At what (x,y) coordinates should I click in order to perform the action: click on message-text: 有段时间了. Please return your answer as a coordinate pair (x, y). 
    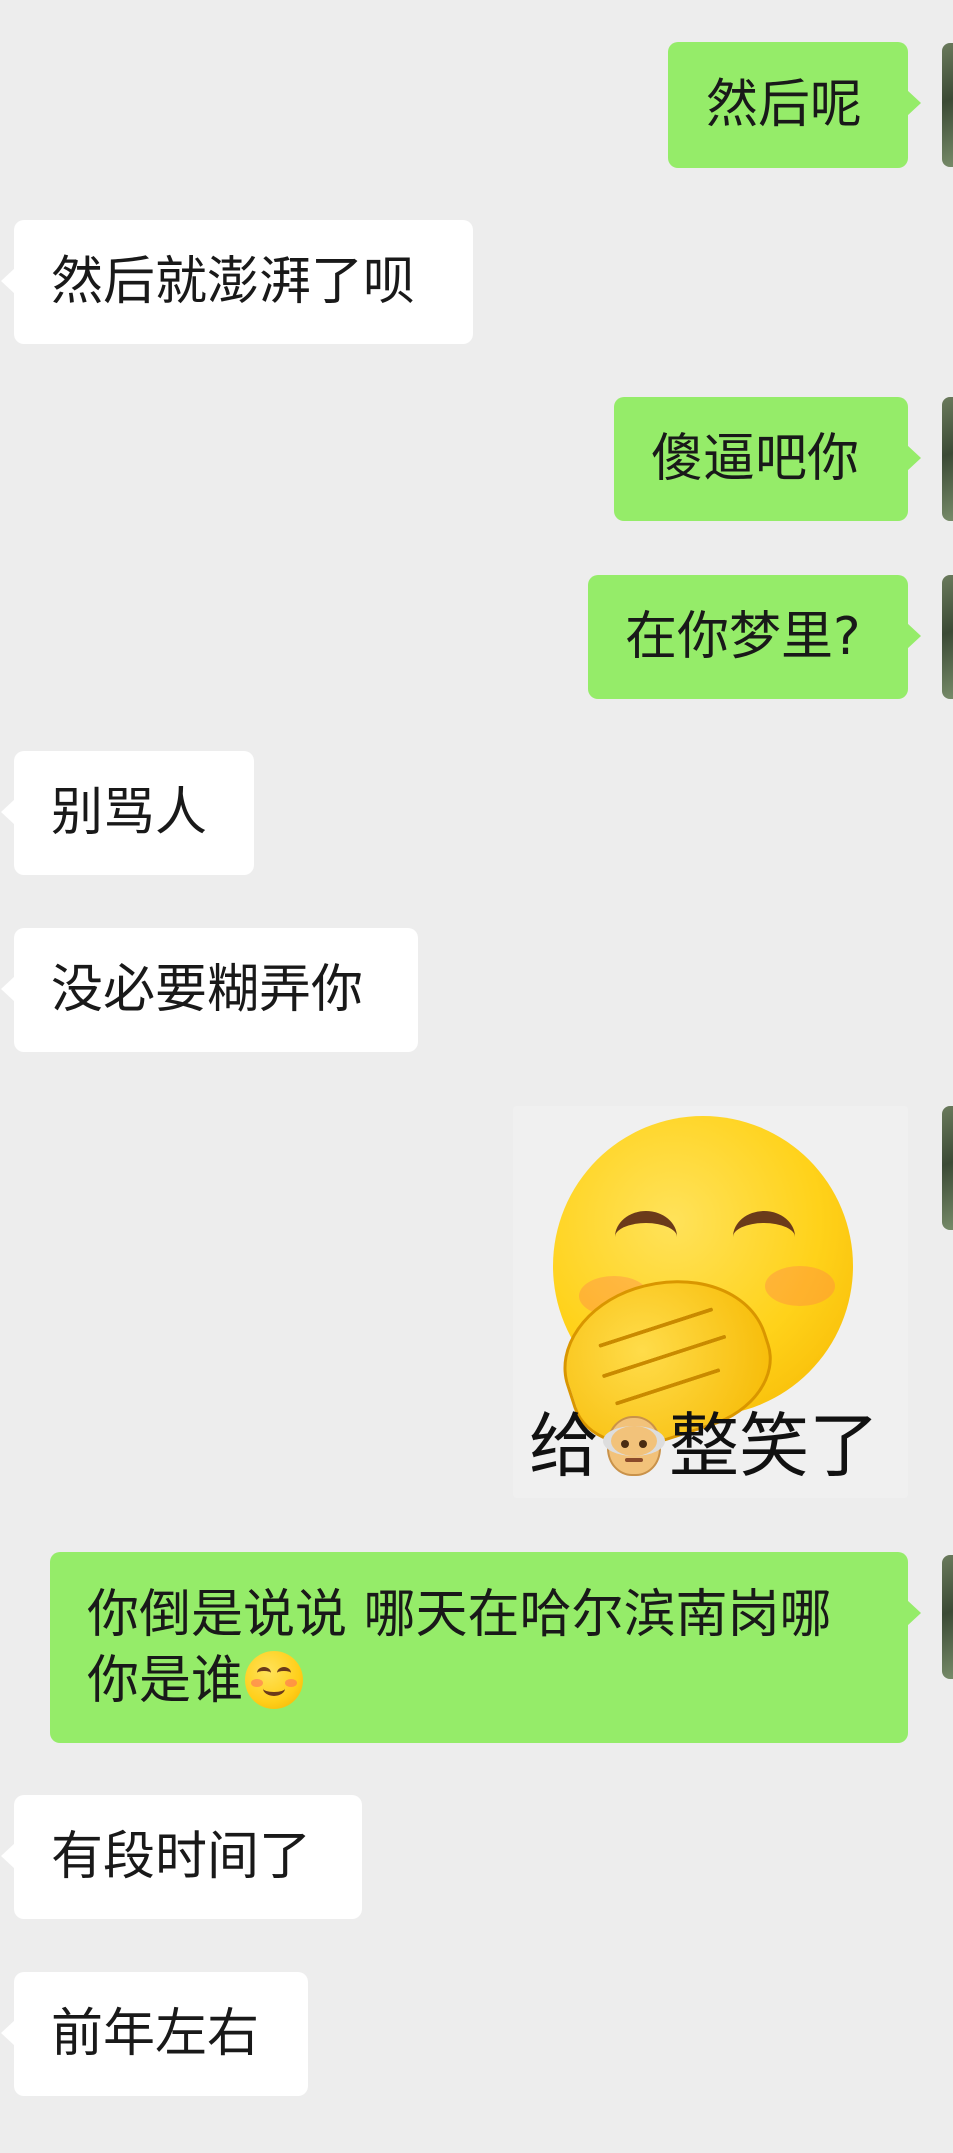
    Looking at the image, I should click on (181, 1857).